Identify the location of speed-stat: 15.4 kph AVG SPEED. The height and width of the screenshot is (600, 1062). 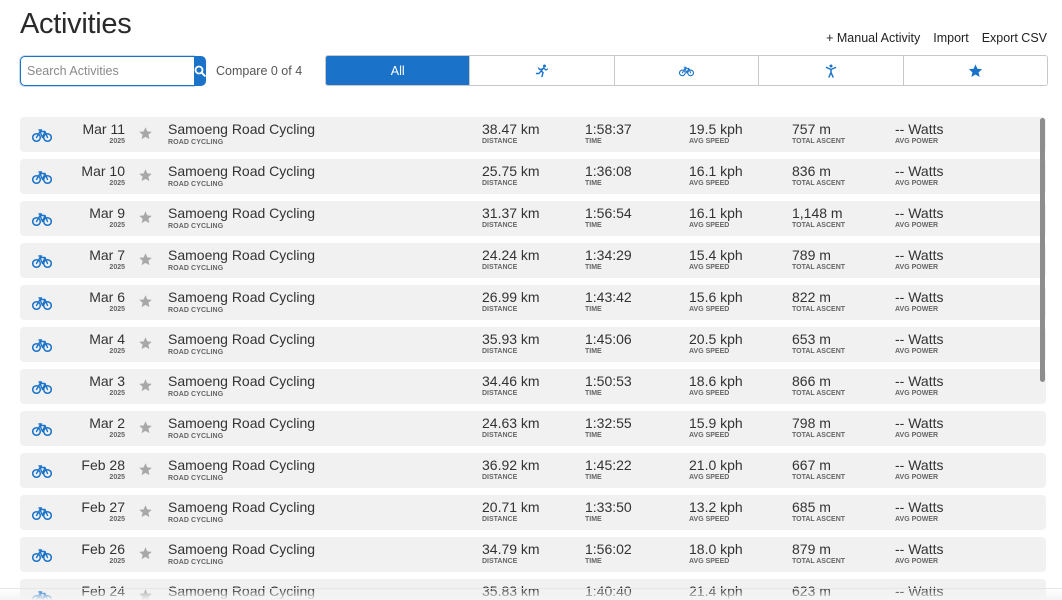
(716, 259).